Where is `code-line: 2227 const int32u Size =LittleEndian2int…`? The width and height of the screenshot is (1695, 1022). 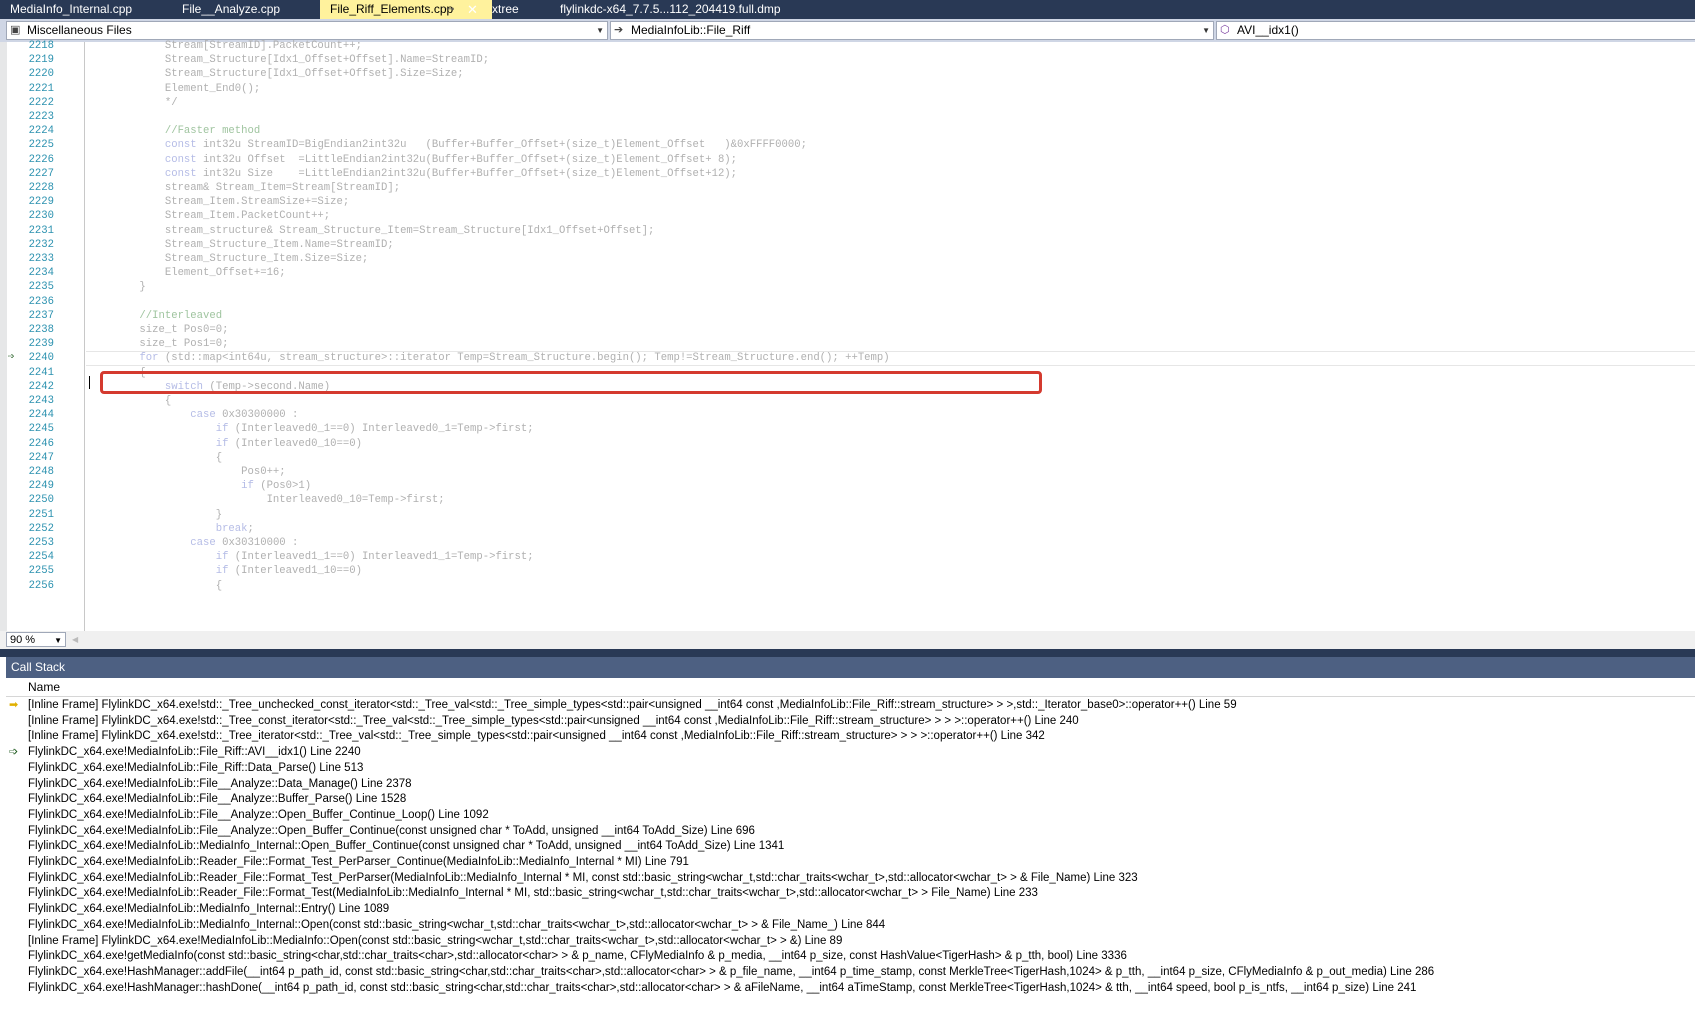 code-line: 2227 const int32u Size =LittleEndian2int… is located at coordinates (847, 174).